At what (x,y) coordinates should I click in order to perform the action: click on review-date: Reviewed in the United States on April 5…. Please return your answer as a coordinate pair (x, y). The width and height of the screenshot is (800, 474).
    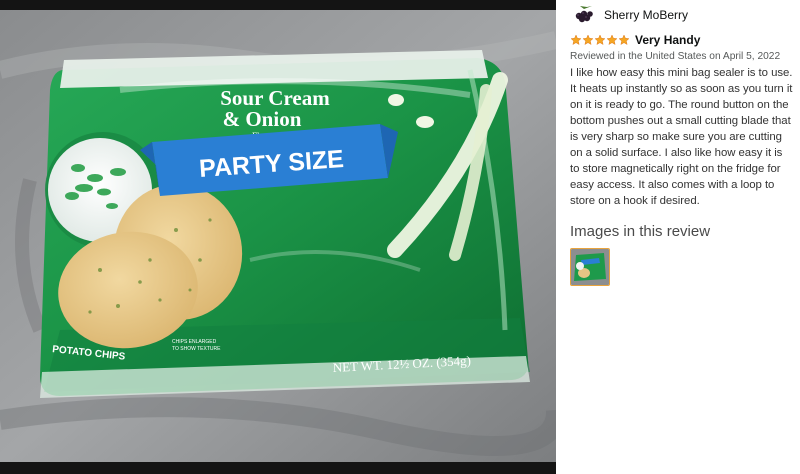
    Looking at the image, I should click on (675, 56).